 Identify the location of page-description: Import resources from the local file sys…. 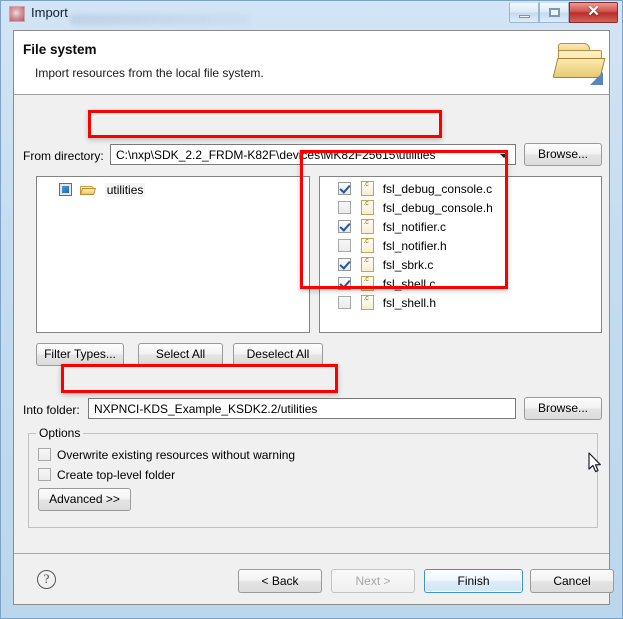
(149, 73).